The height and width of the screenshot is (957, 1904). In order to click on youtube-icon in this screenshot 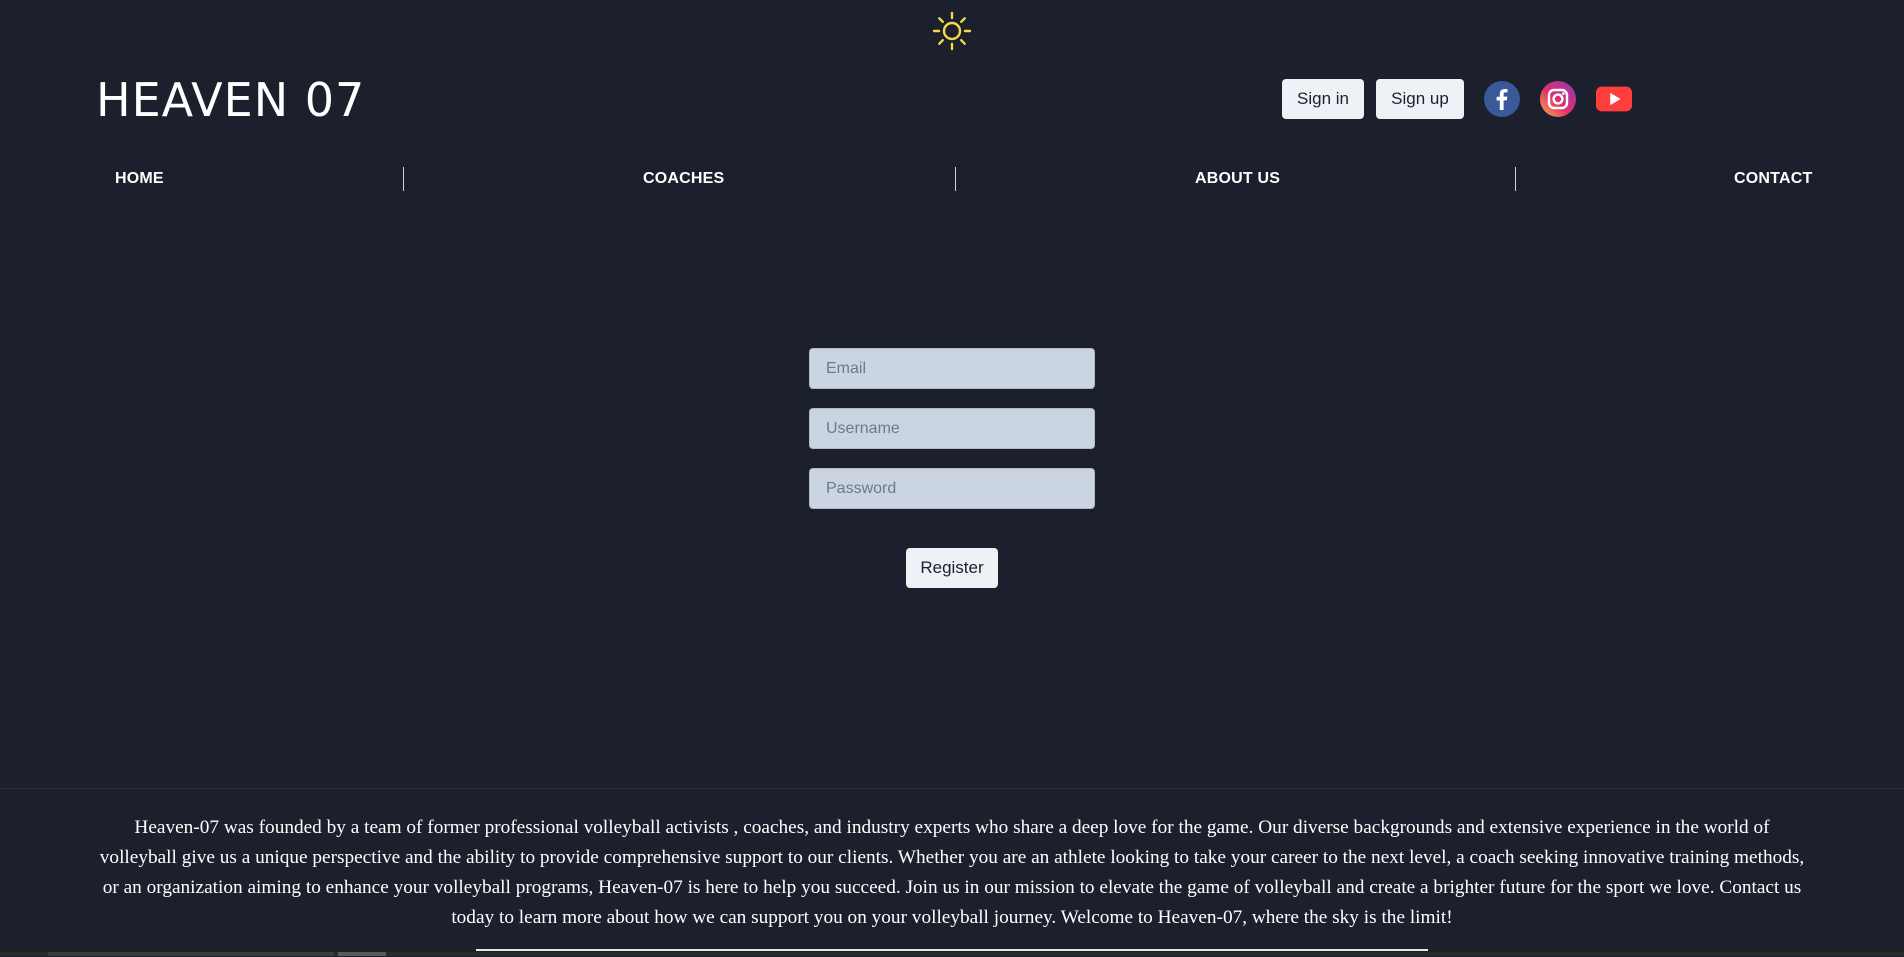, I will do `click(1614, 99)`.